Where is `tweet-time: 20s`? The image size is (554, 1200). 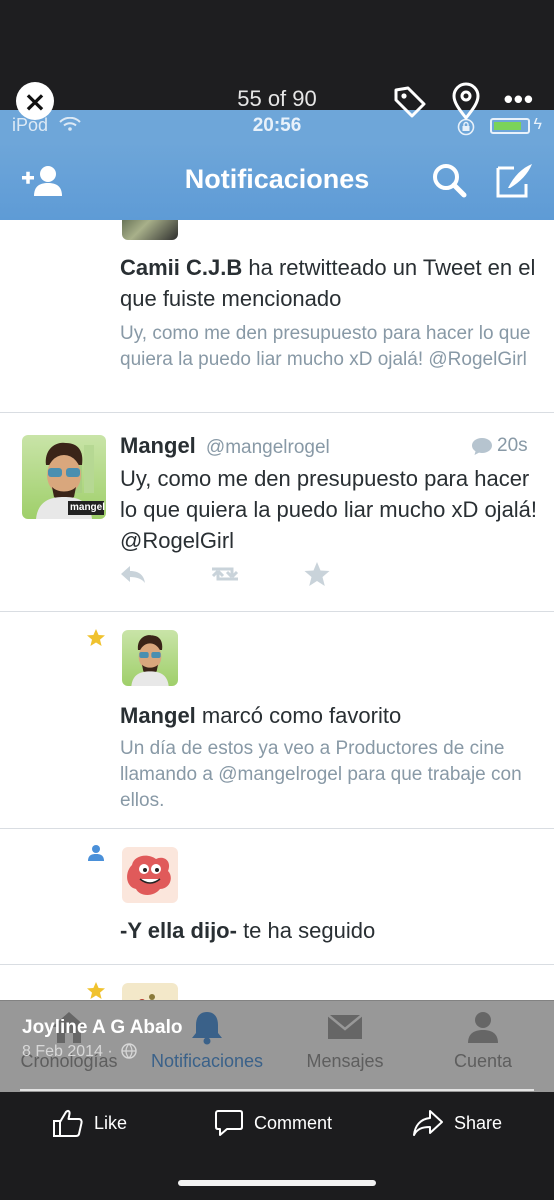 tweet-time: 20s is located at coordinates (512, 445).